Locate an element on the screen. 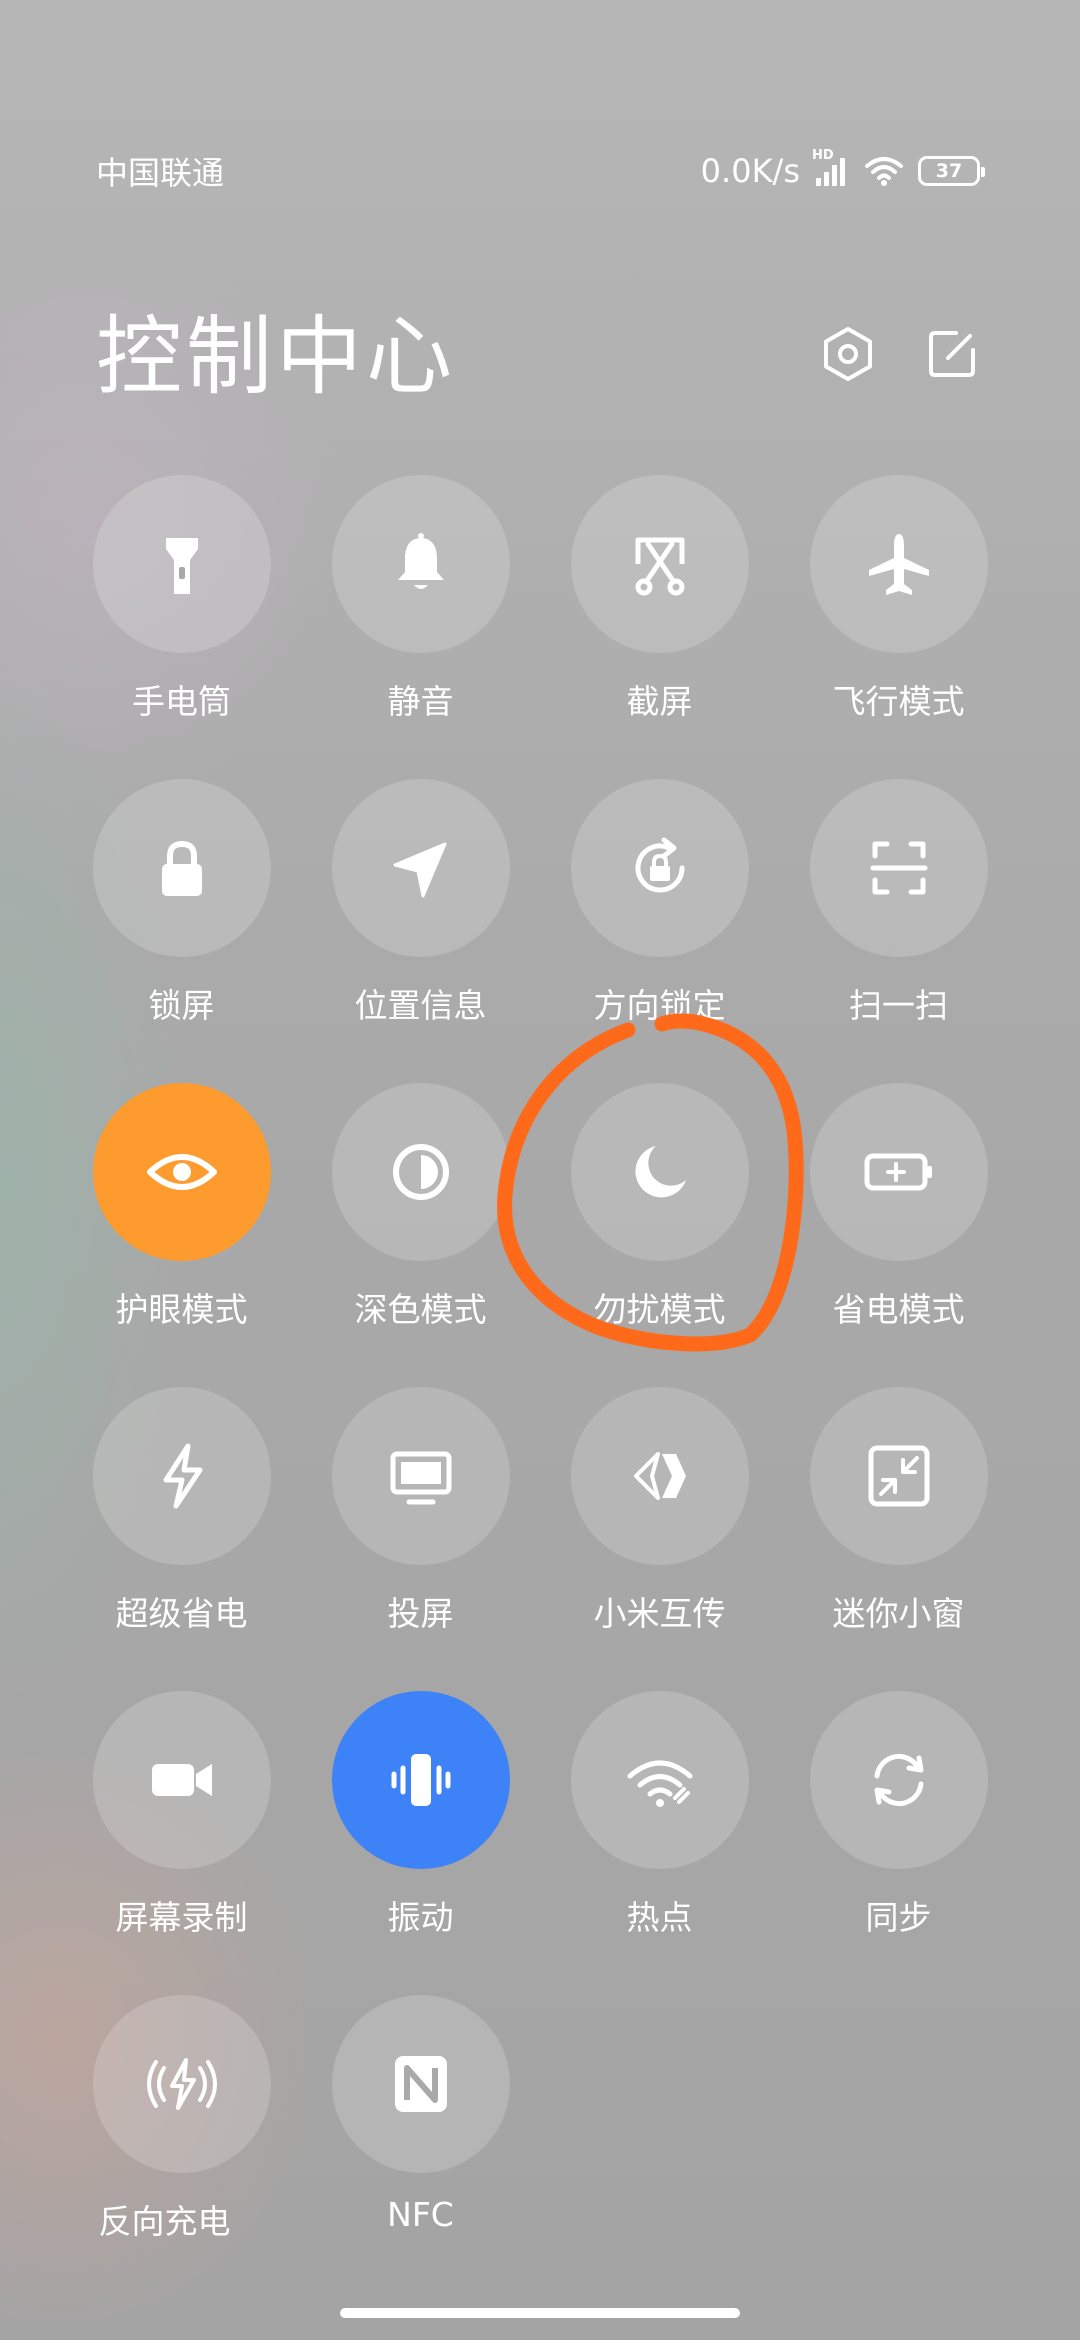  dark-mode-icon is located at coordinates (420, 1172).